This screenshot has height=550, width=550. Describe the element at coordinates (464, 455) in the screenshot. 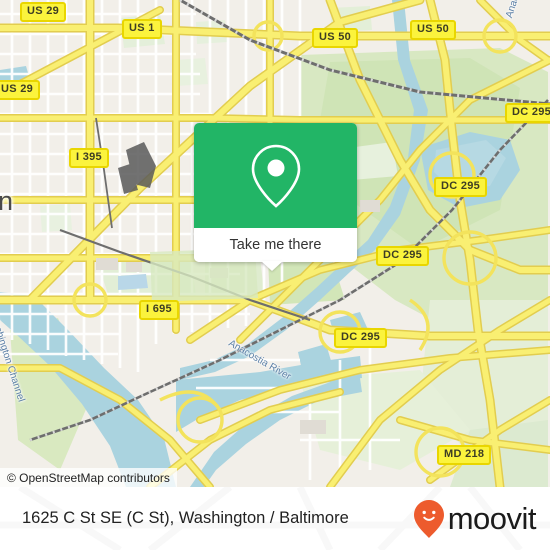

I see `road-shield: MD 218` at that location.